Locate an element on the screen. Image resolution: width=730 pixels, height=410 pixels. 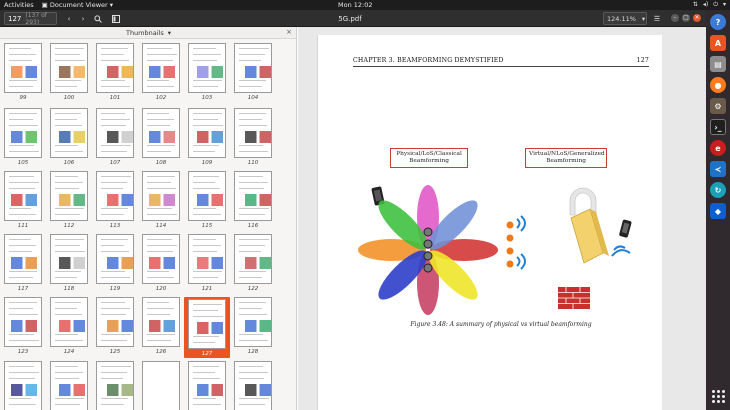
terminal-icon: ›_ is located at coordinates (718, 127).